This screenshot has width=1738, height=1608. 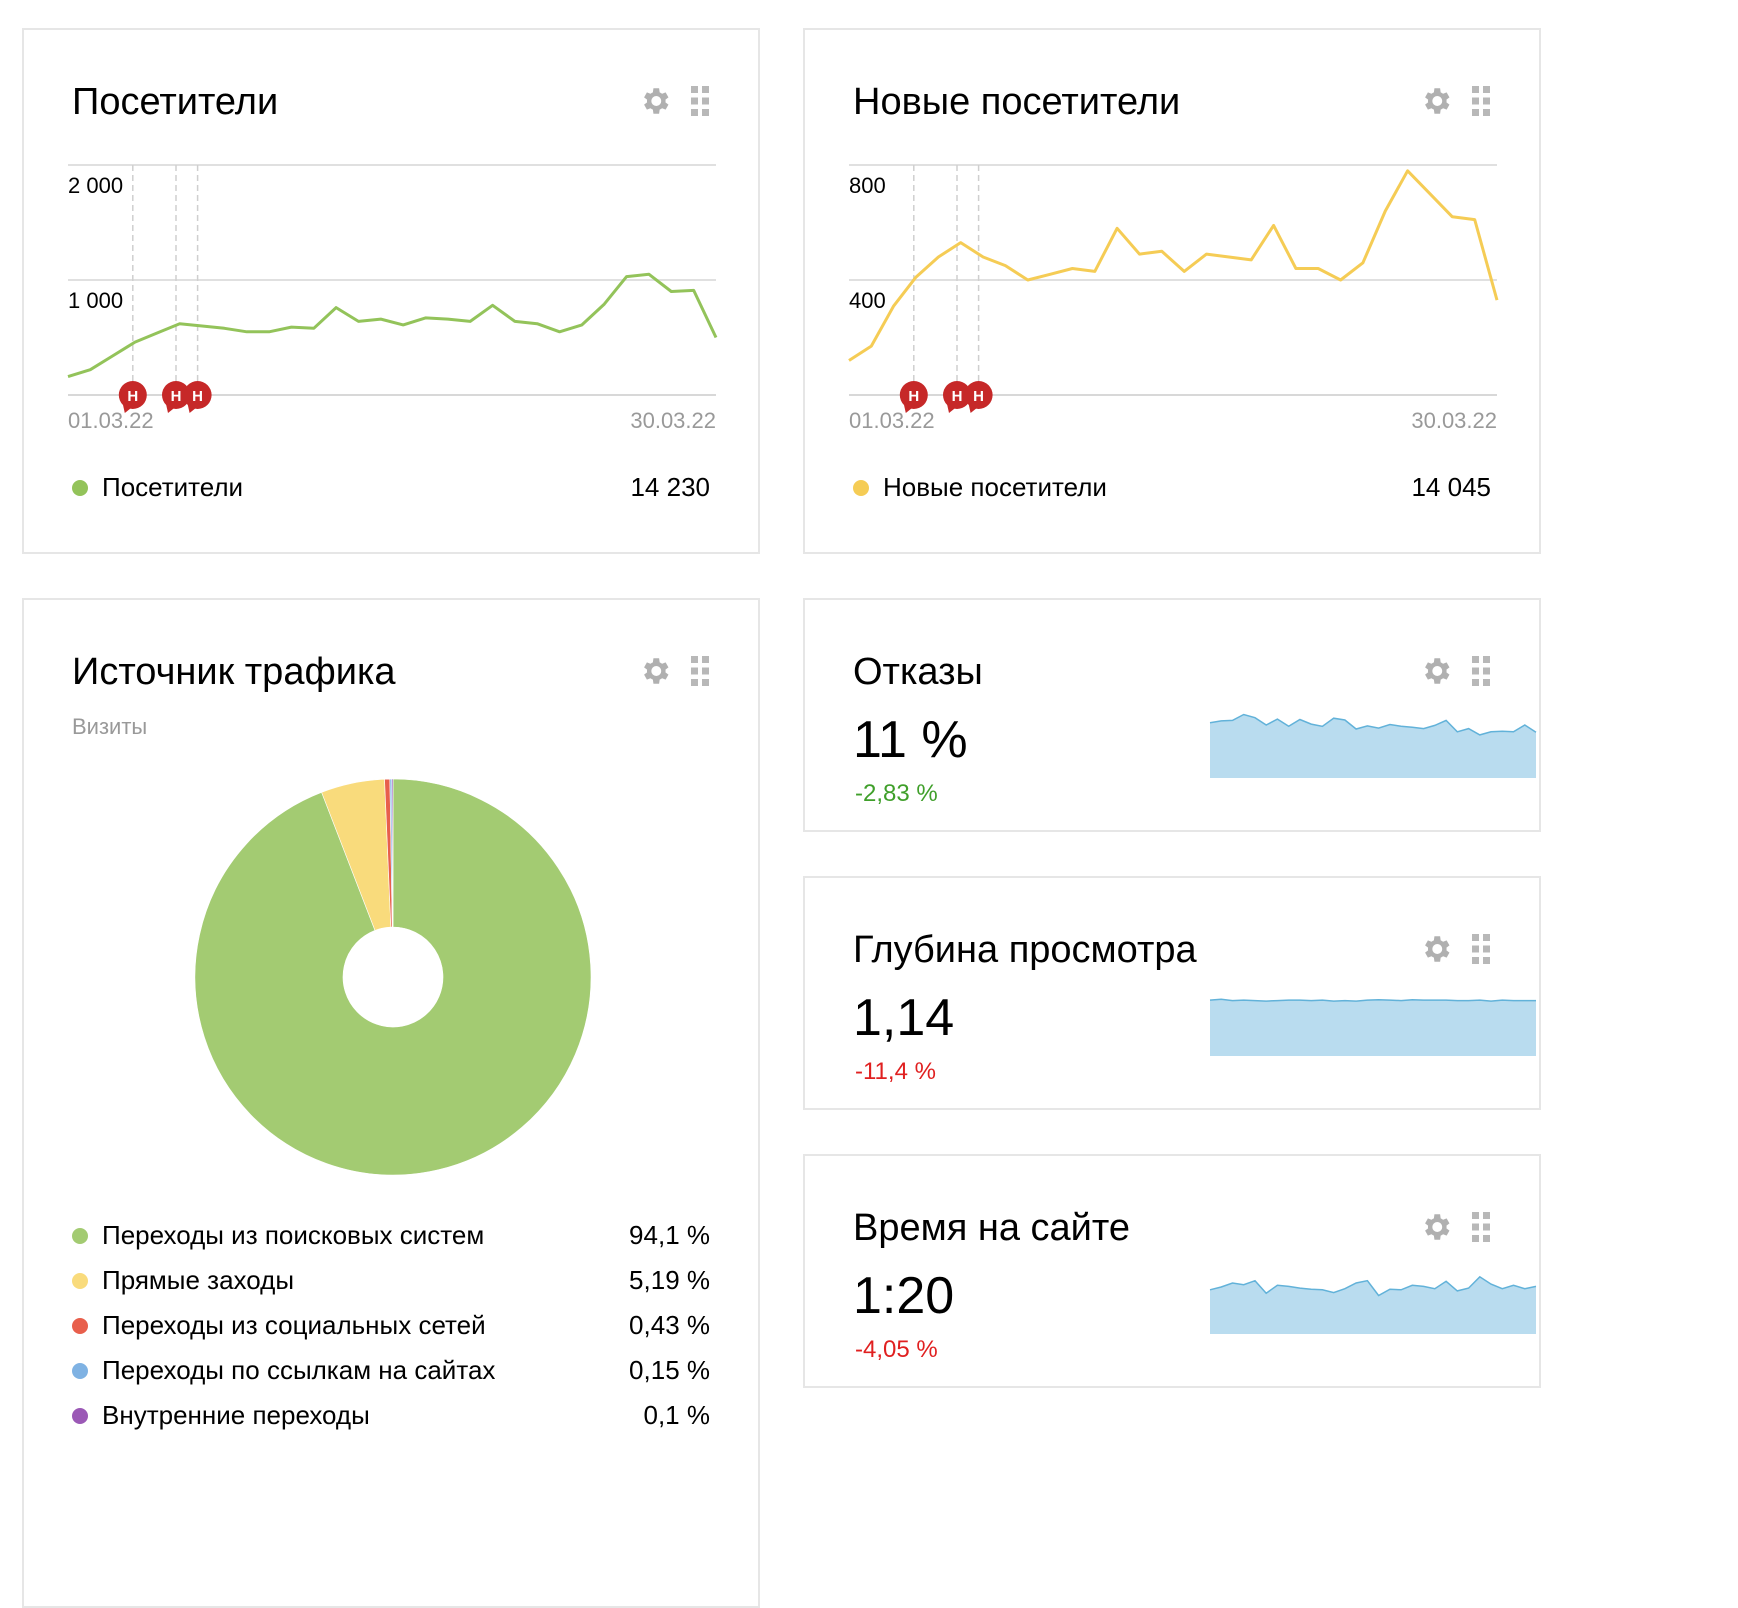 What do you see at coordinates (293, 1235) in the screenshot?
I see `legend-label: Переходы из поисковых систем` at bounding box center [293, 1235].